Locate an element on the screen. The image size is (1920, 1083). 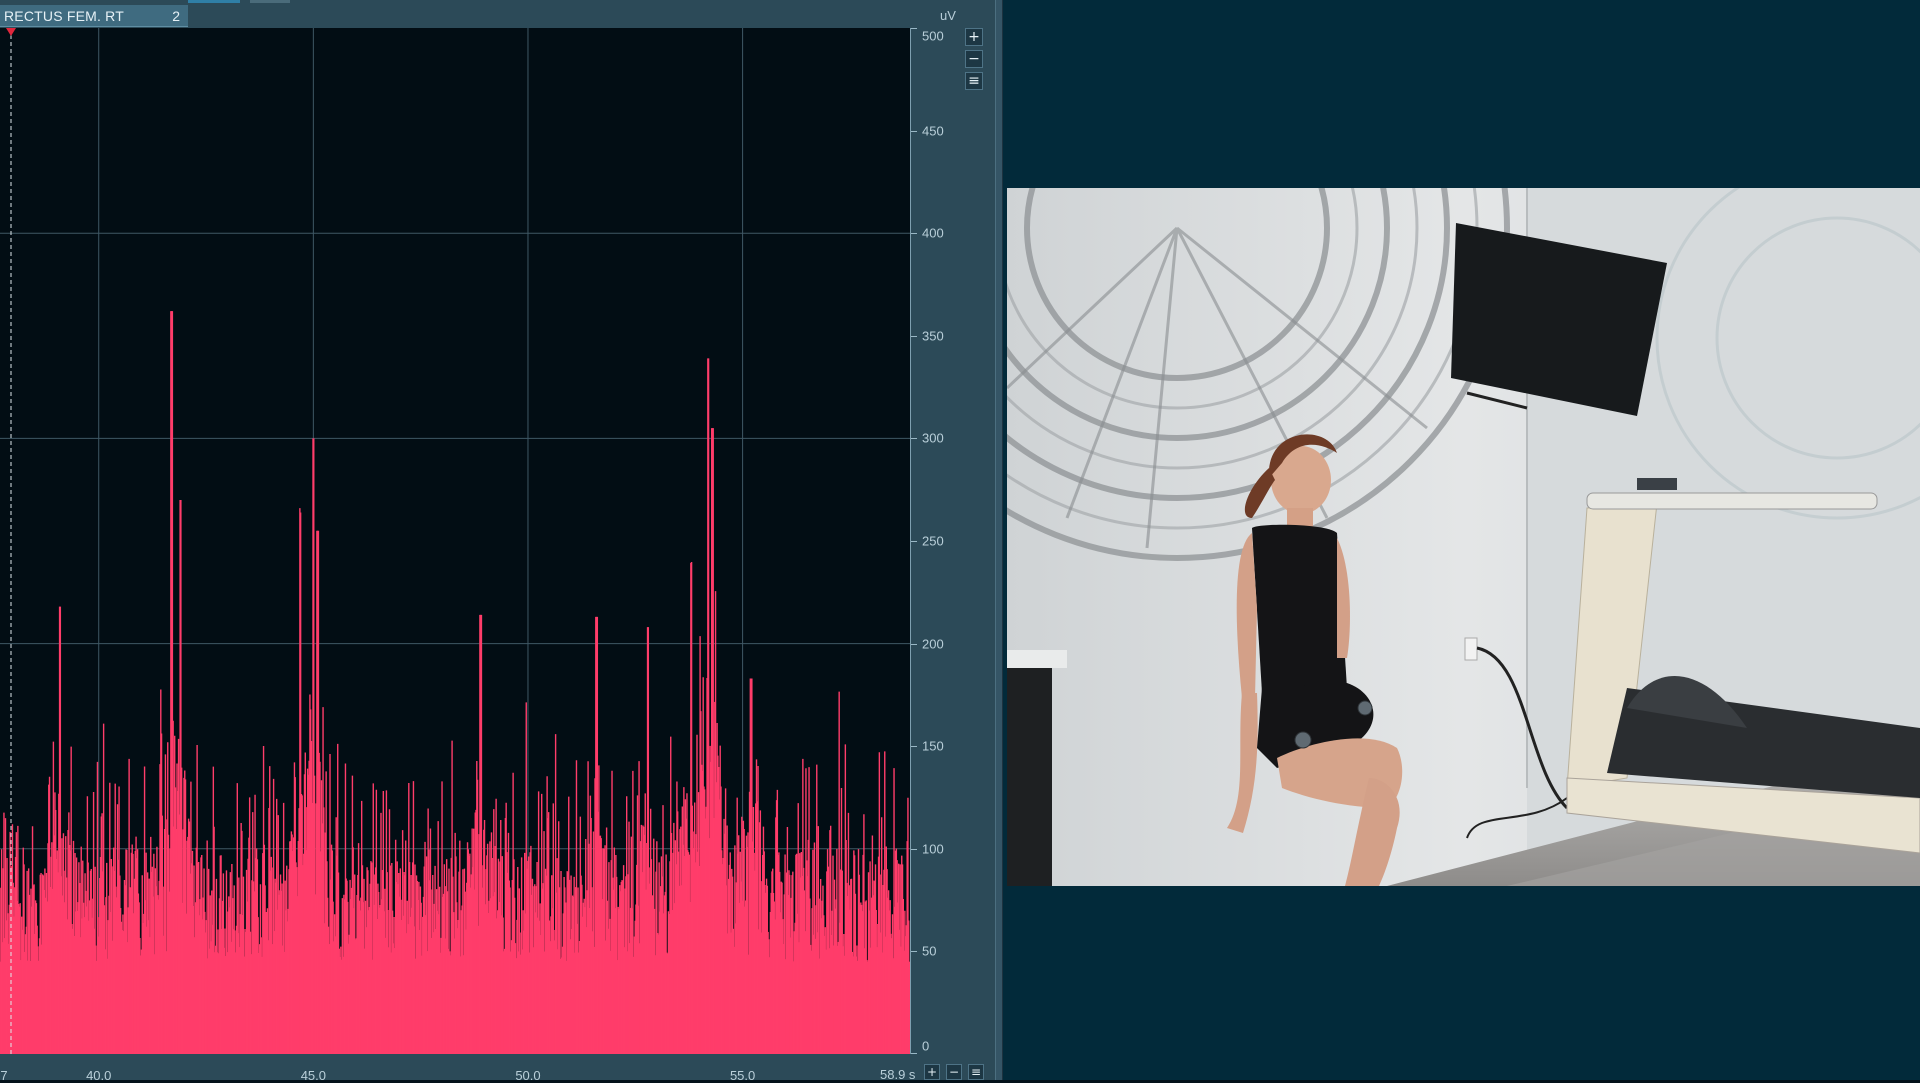
y-tick-label: 50 is located at coordinates (929, 951).